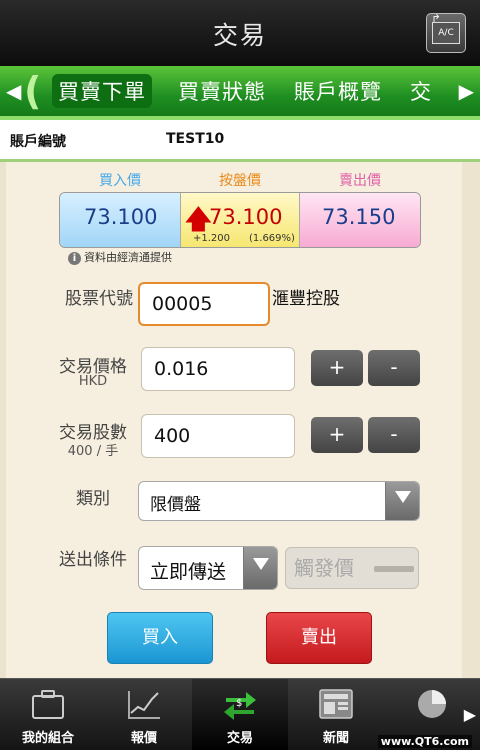 The width and height of the screenshot is (480, 750). What do you see at coordinates (99, 299) in the screenshot?
I see `stock-code-label: 股票代號` at bounding box center [99, 299].